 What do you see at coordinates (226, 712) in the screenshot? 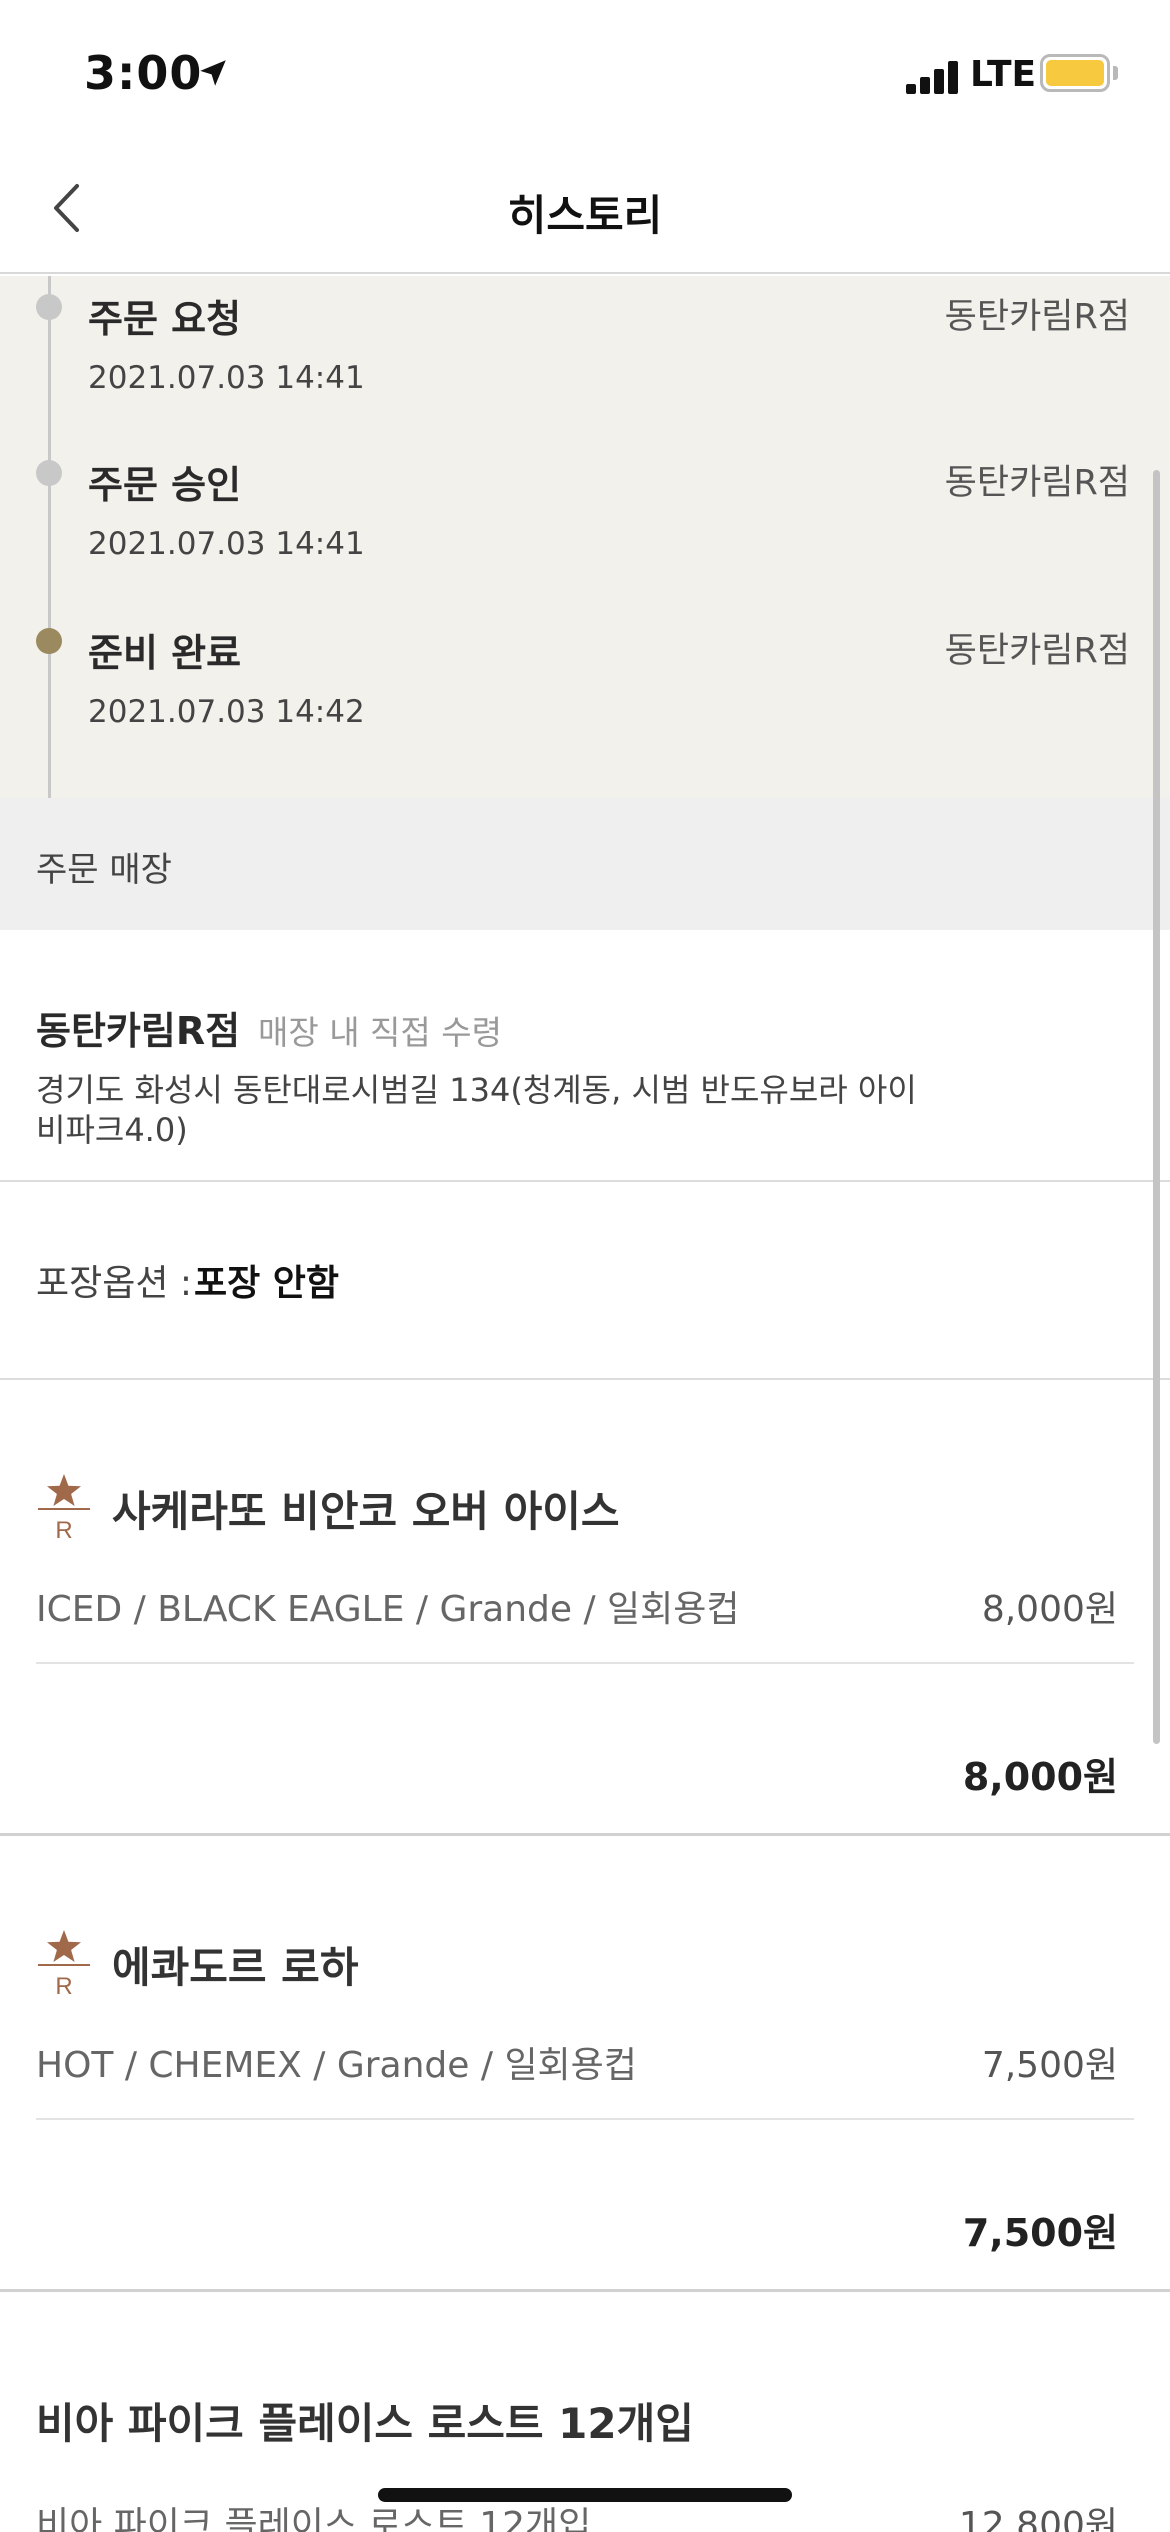
I see `timeline-date: 2021.07.03 14:42` at bounding box center [226, 712].